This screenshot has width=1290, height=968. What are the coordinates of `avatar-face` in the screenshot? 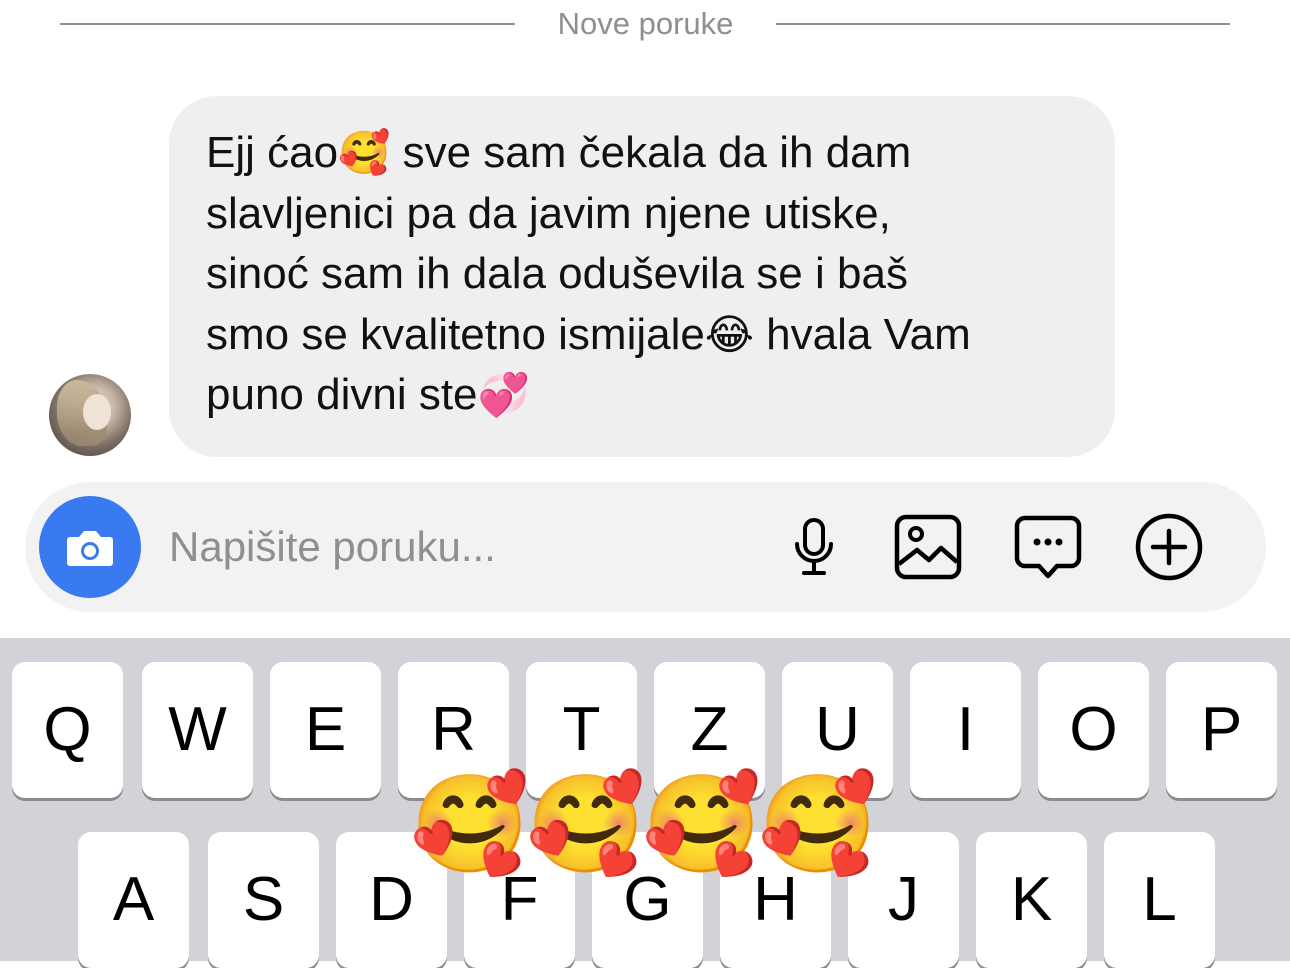 It's located at (97, 412).